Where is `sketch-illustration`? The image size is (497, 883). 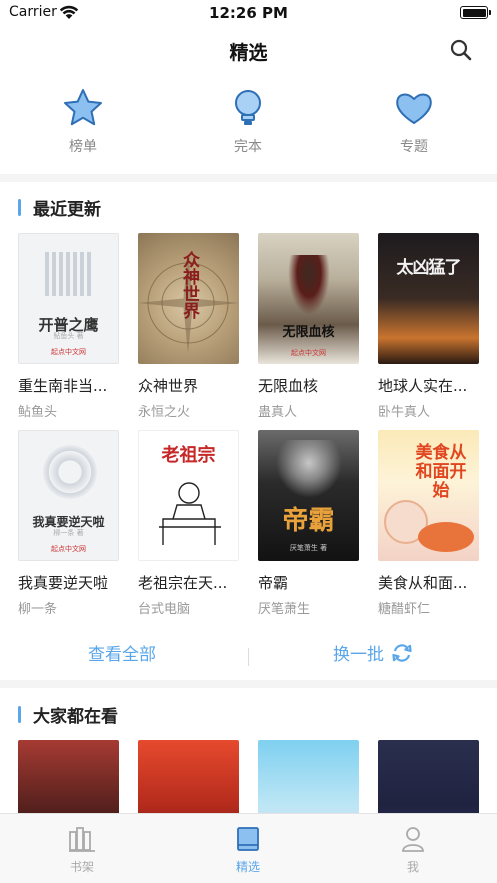 sketch-illustration is located at coordinates (190, 513).